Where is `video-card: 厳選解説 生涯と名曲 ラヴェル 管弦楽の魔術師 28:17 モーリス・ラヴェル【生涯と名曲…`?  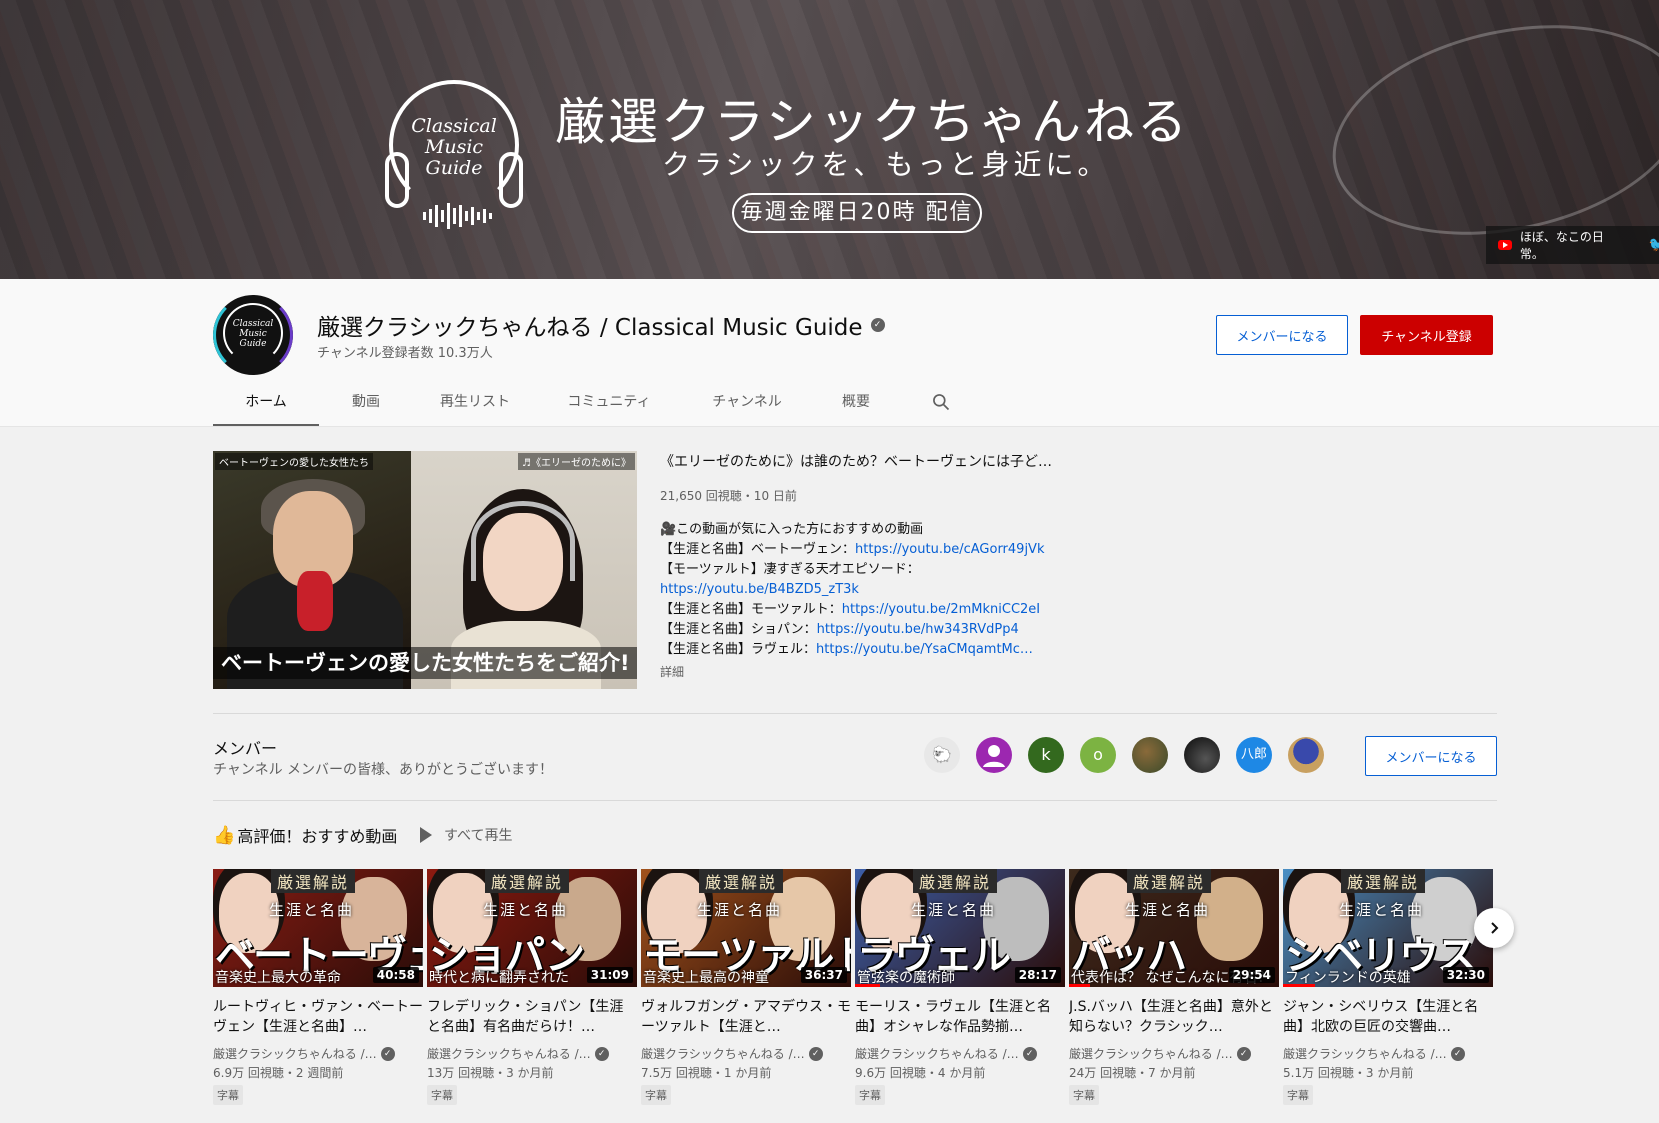 video-card: 厳選解説 生涯と名曲 ラヴェル 管弦楽の魔術師 28:17 モーリス・ラヴェル【生涯と名曲… is located at coordinates (960, 987).